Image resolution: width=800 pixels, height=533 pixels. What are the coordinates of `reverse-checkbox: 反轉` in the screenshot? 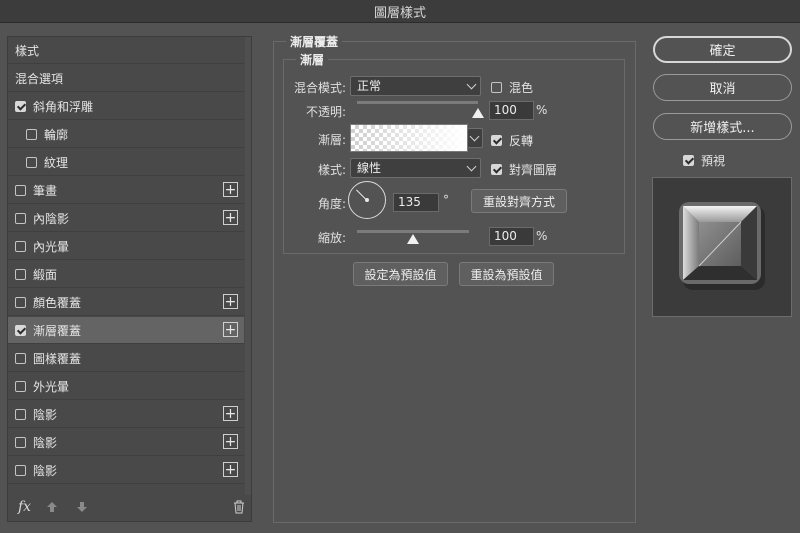 It's located at (512, 140).